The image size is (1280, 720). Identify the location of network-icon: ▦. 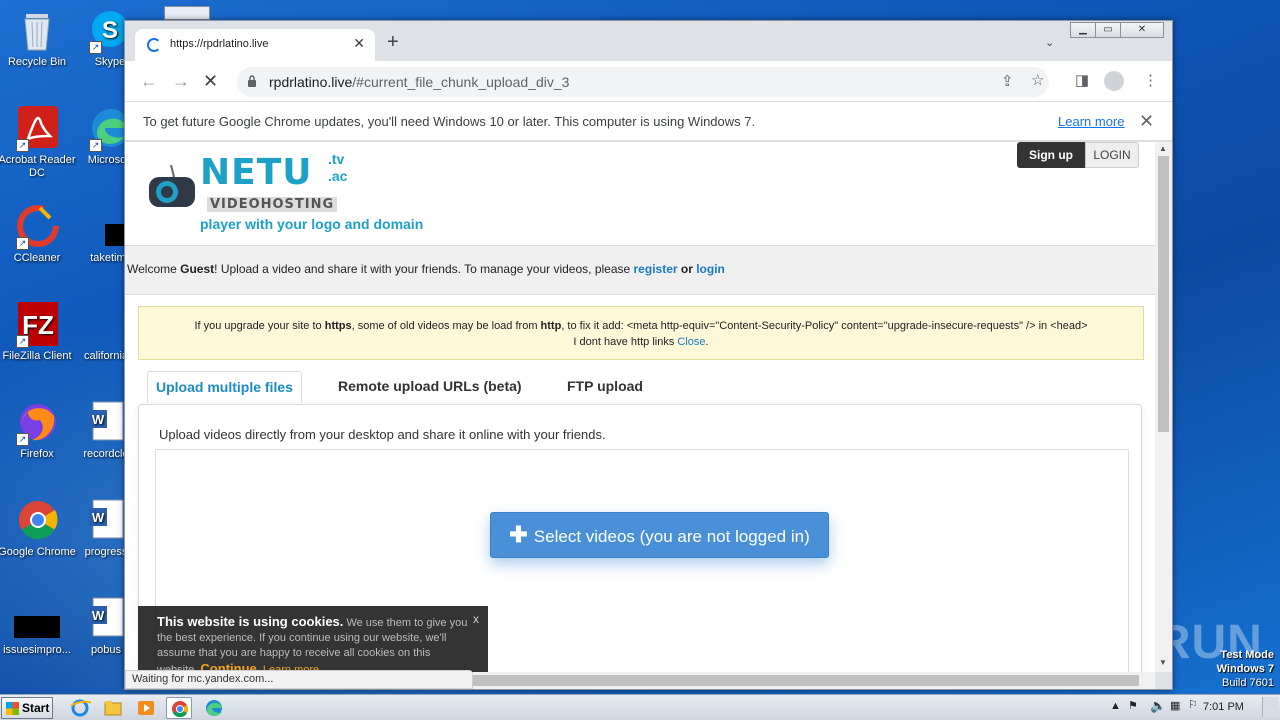
(1175, 705).